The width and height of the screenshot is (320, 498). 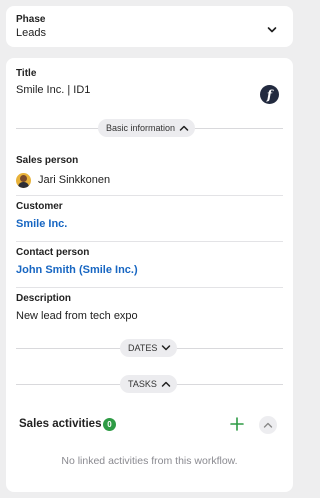 What do you see at coordinates (149, 461) in the screenshot?
I see `empty-activities-message: No linked activities from this workflow.` at bounding box center [149, 461].